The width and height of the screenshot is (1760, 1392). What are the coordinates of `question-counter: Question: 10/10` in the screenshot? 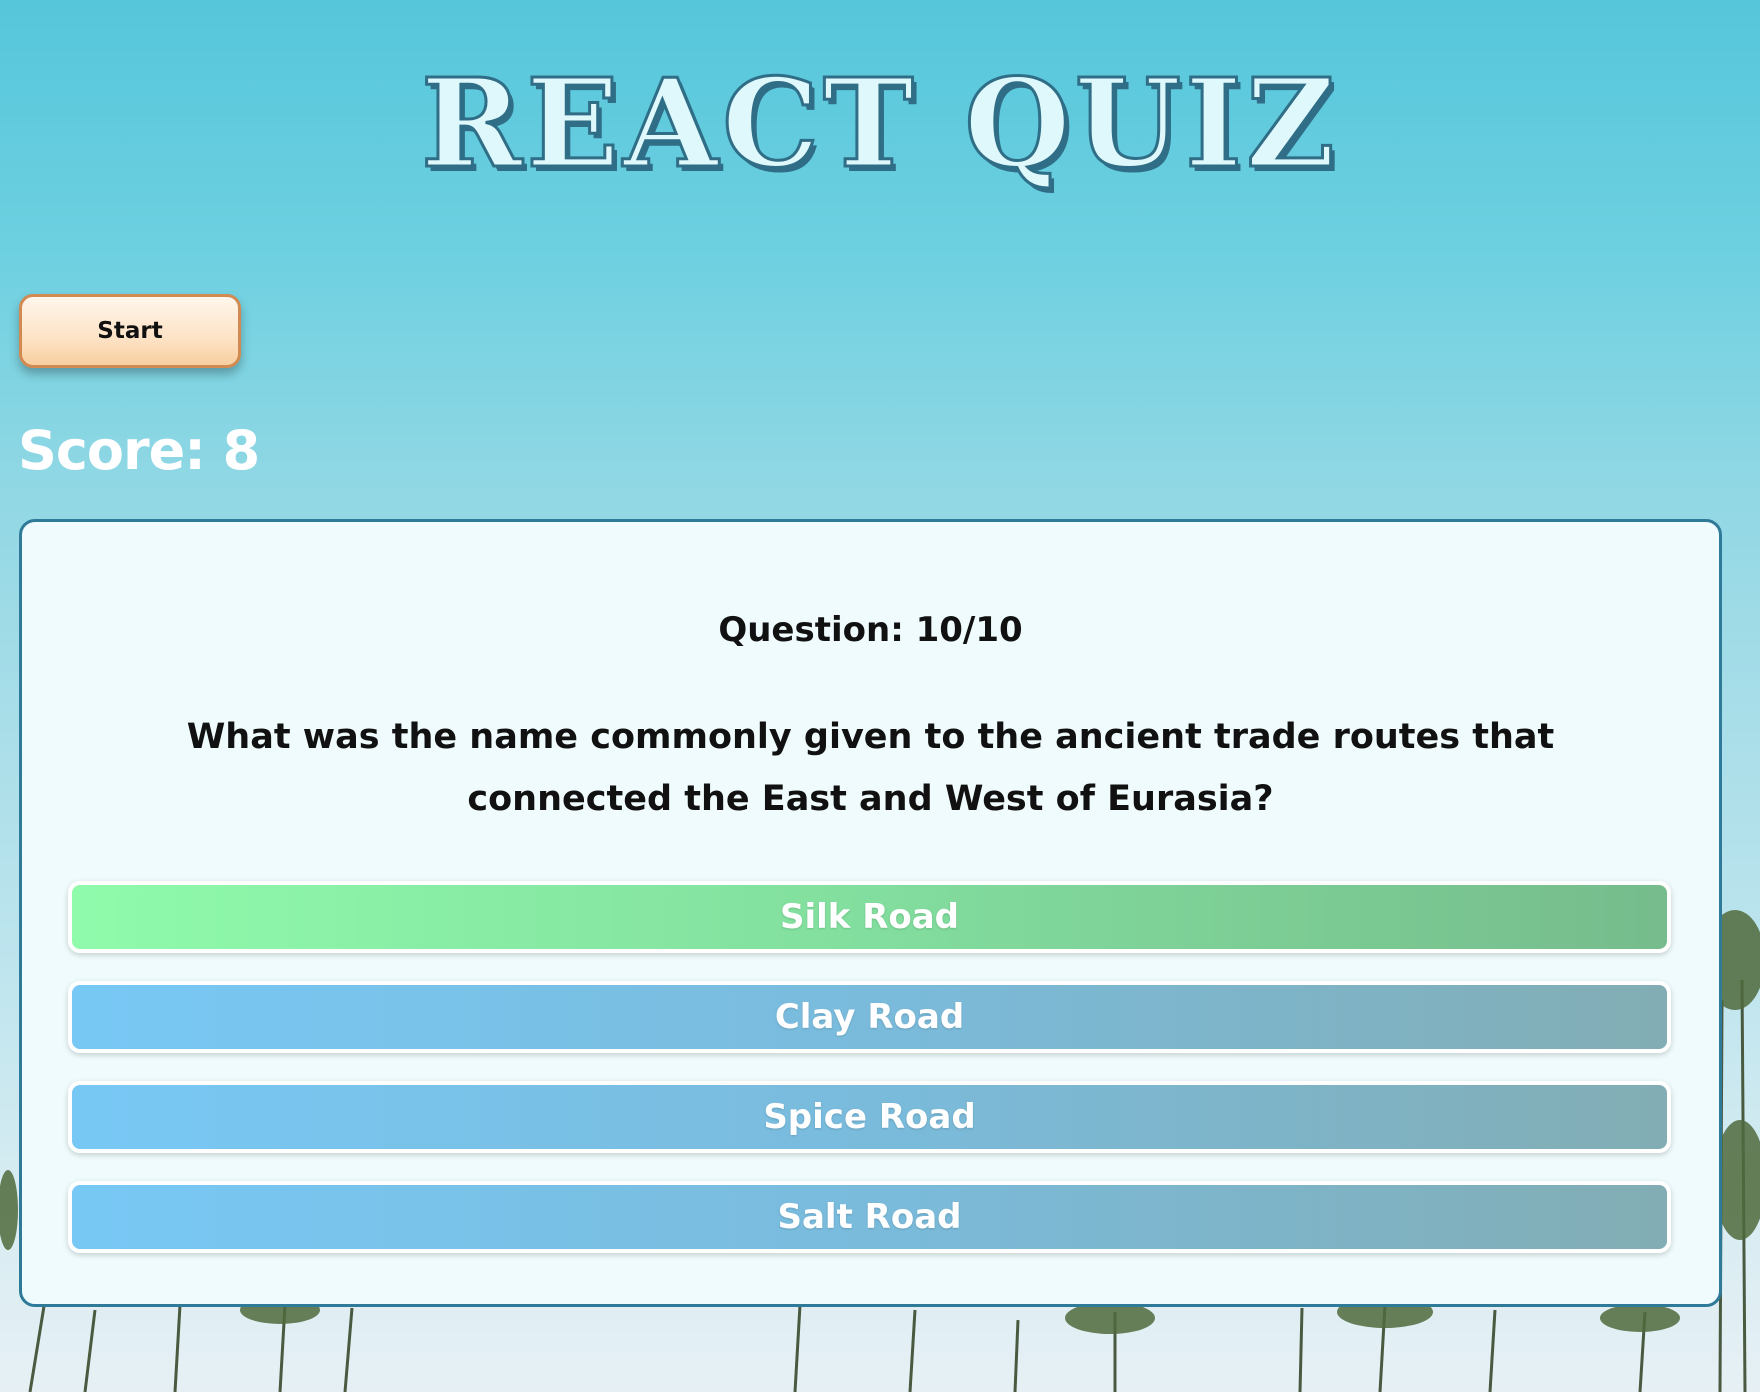 It's located at (870, 630).